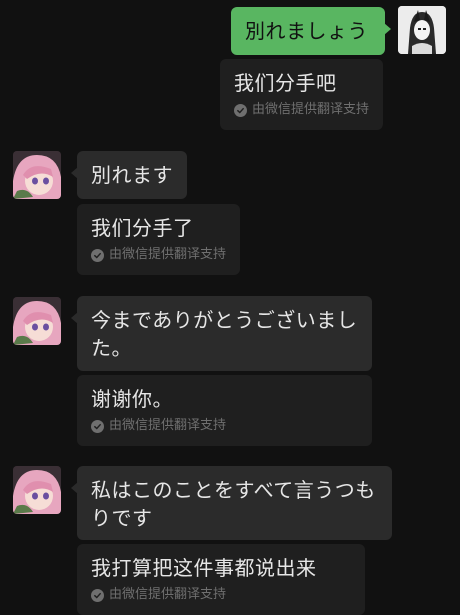 The width and height of the screenshot is (460, 615). What do you see at coordinates (311, 31) in the screenshot?
I see `message-bubble-outgoing: 別れましょう` at bounding box center [311, 31].